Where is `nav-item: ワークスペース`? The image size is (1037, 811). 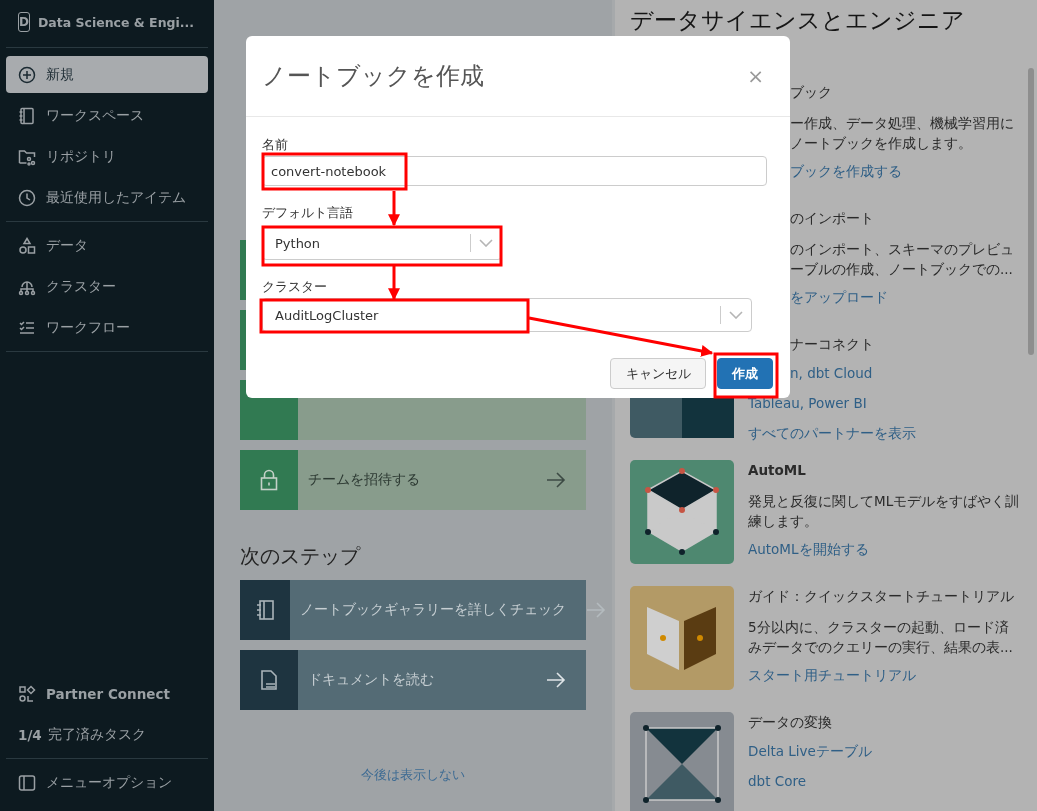 nav-item: ワークスペース is located at coordinates (107, 115).